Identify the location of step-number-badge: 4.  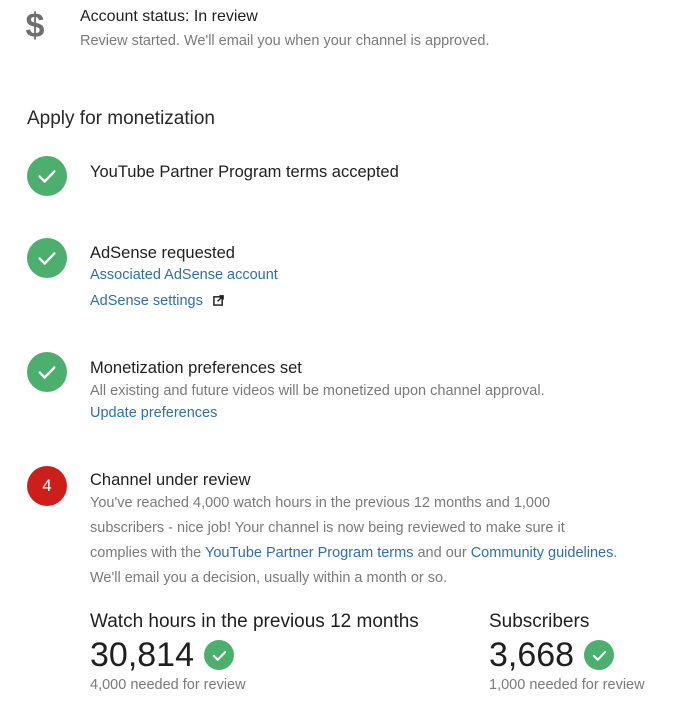
(47, 486).